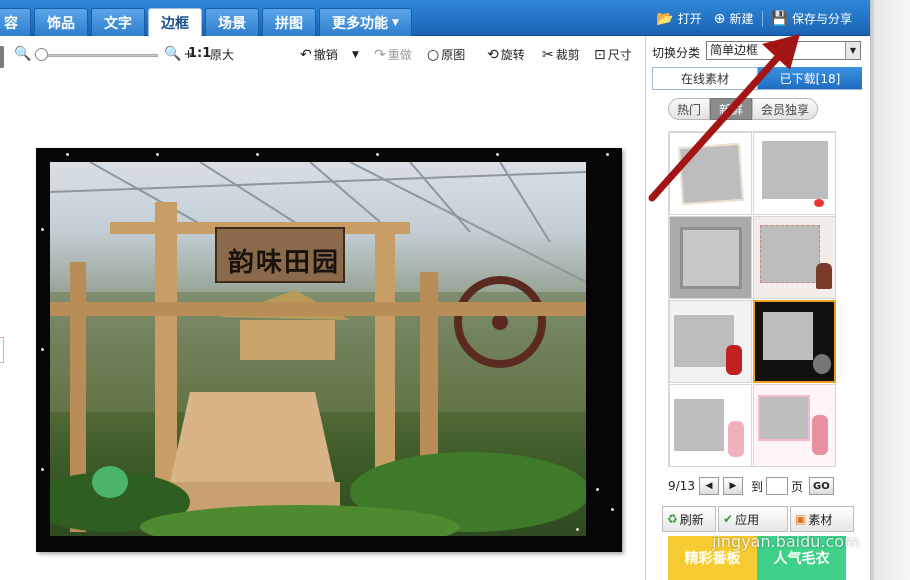 The height and width of the screenshot is (580, 910). What do you see at coordinates (2, 350) in the screenshot?
I see `side-marker` at bounding box center [2, 350].